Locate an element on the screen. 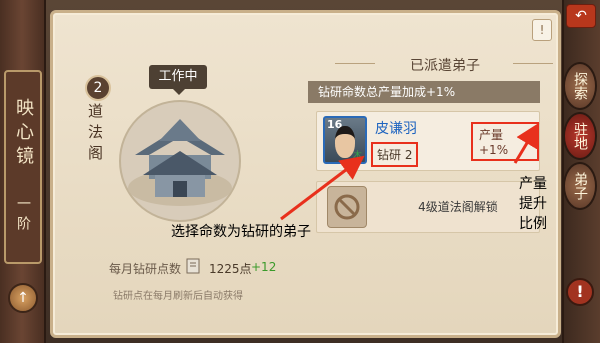  locked-slot: 4级道法阁解锁 is located at coordinates (428, 207).